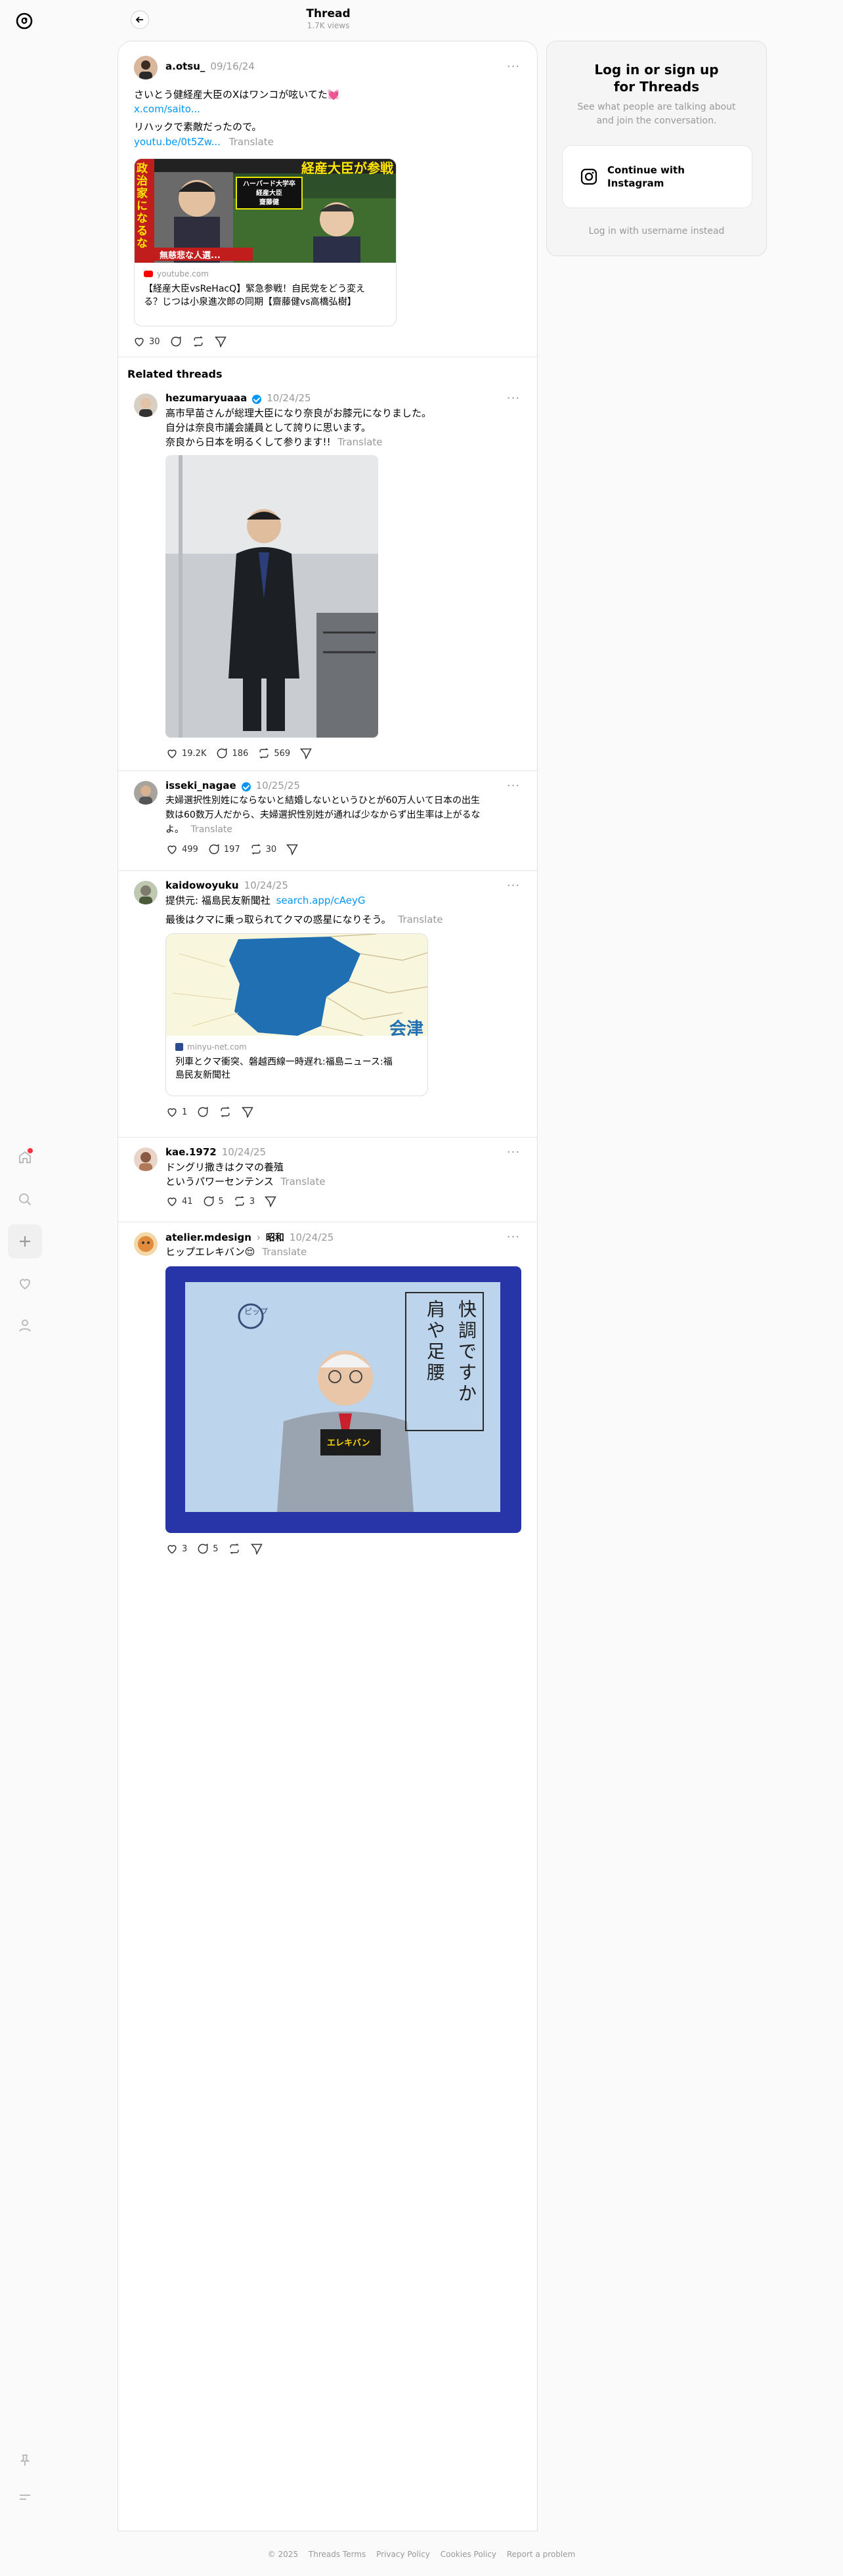 Image resolution: width=843 pixels, height=2576 pixels. I want to click on instagram-button-label: Instagram, so click(635, 183).